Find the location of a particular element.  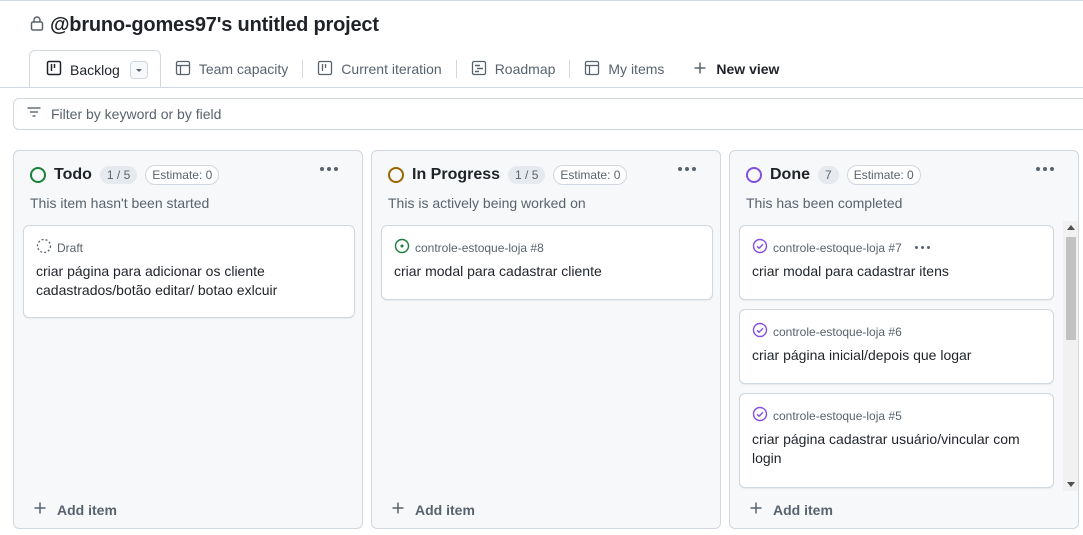

card-title: criar modal para cadastrar itens is located at coordinates (896, 271).